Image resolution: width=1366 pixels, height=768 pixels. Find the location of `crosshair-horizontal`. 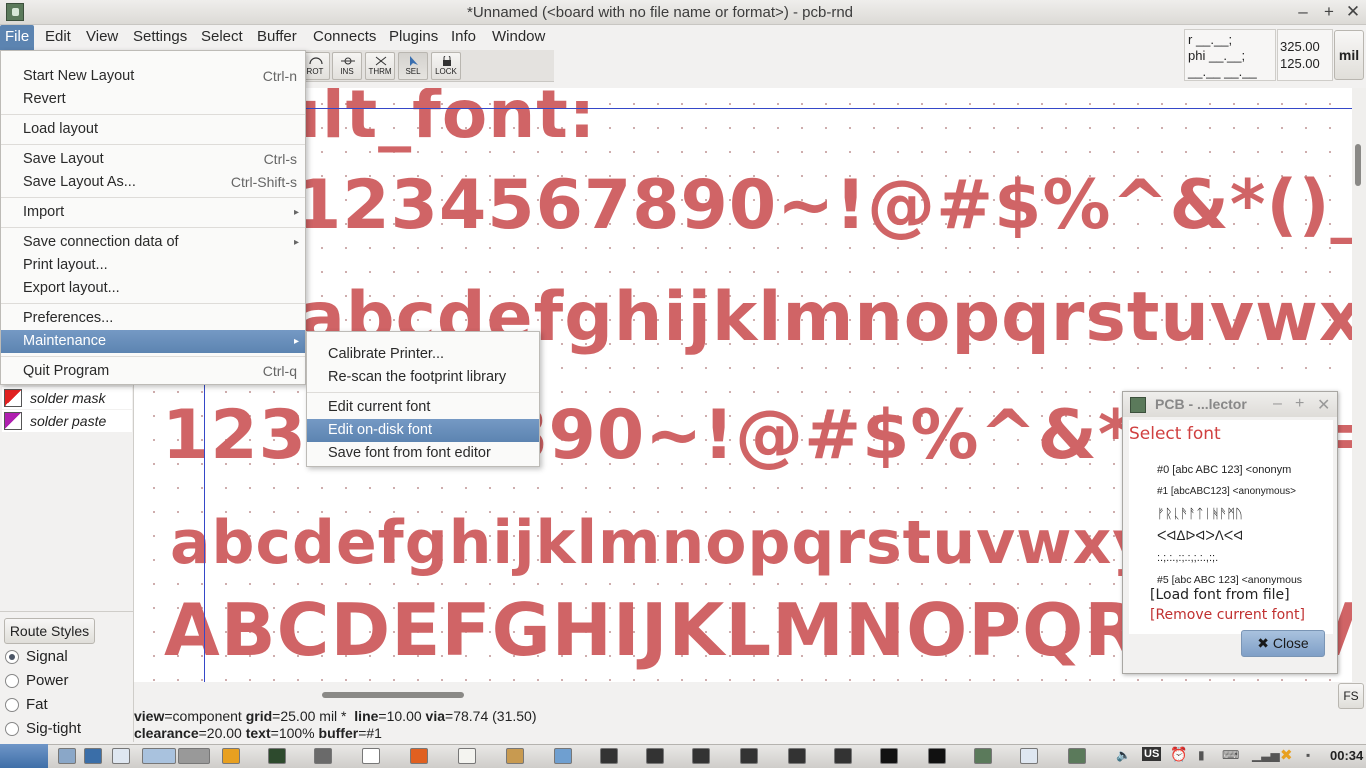

crosshair-horizontal is located at coordinates (743, 108).